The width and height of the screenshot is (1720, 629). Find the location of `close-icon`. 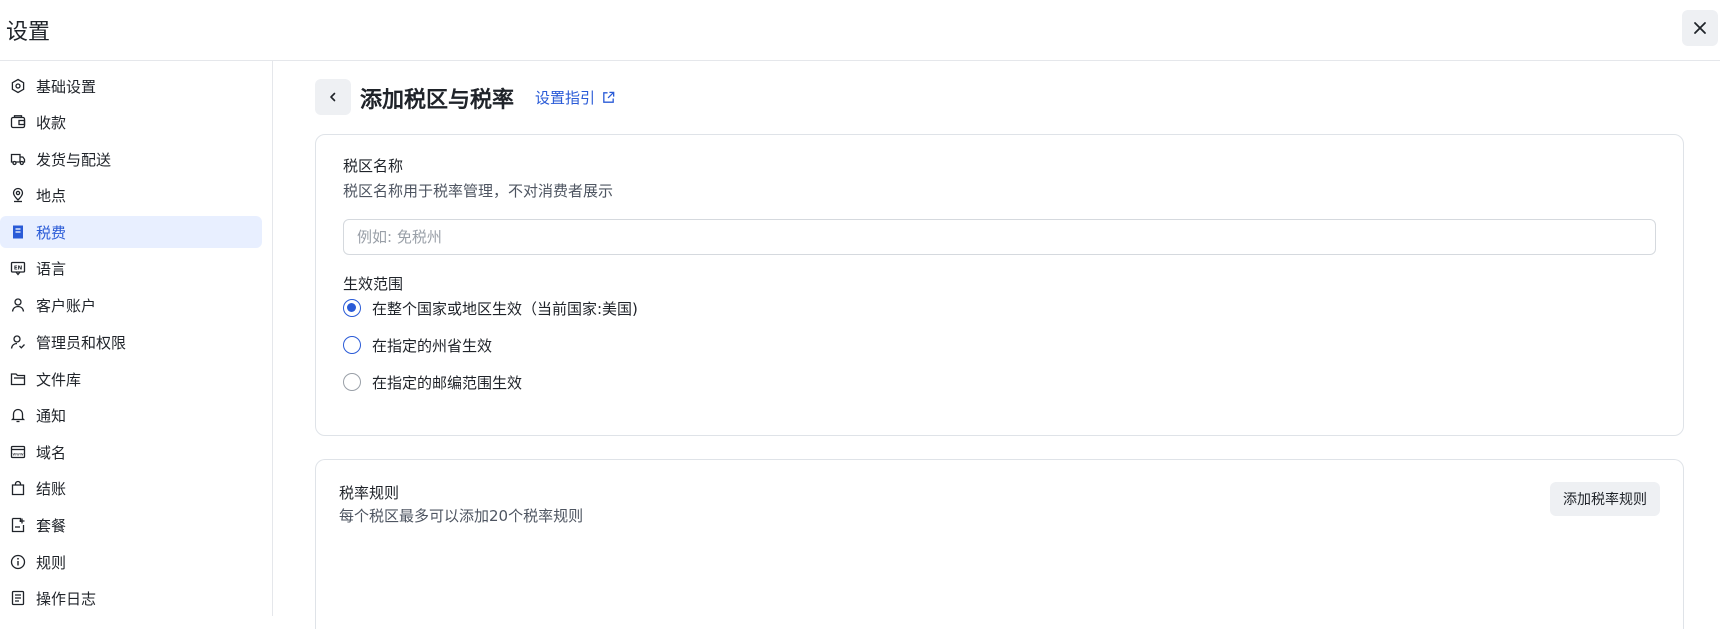

close-icon is located at coordinates (1700, 28).